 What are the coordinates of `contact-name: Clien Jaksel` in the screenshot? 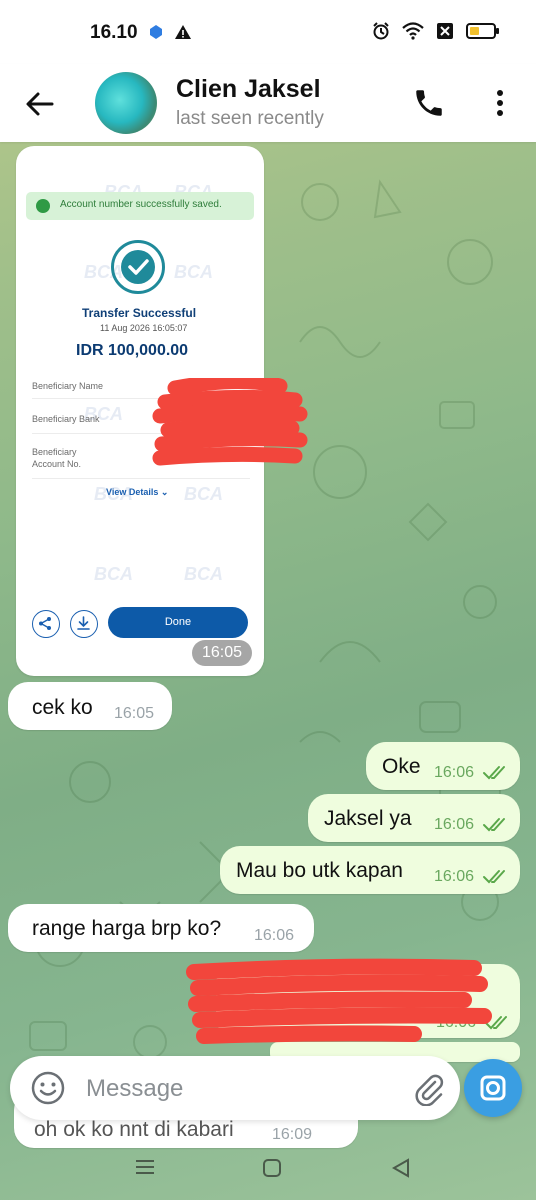 It's located at (248, 89).